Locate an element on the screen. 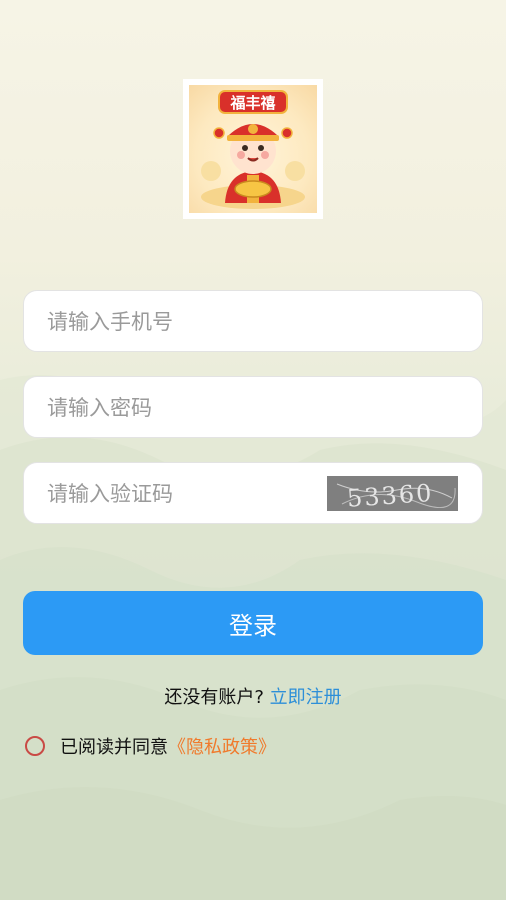  app-logo: 福丰禧 is located at coordinates (253, 149).